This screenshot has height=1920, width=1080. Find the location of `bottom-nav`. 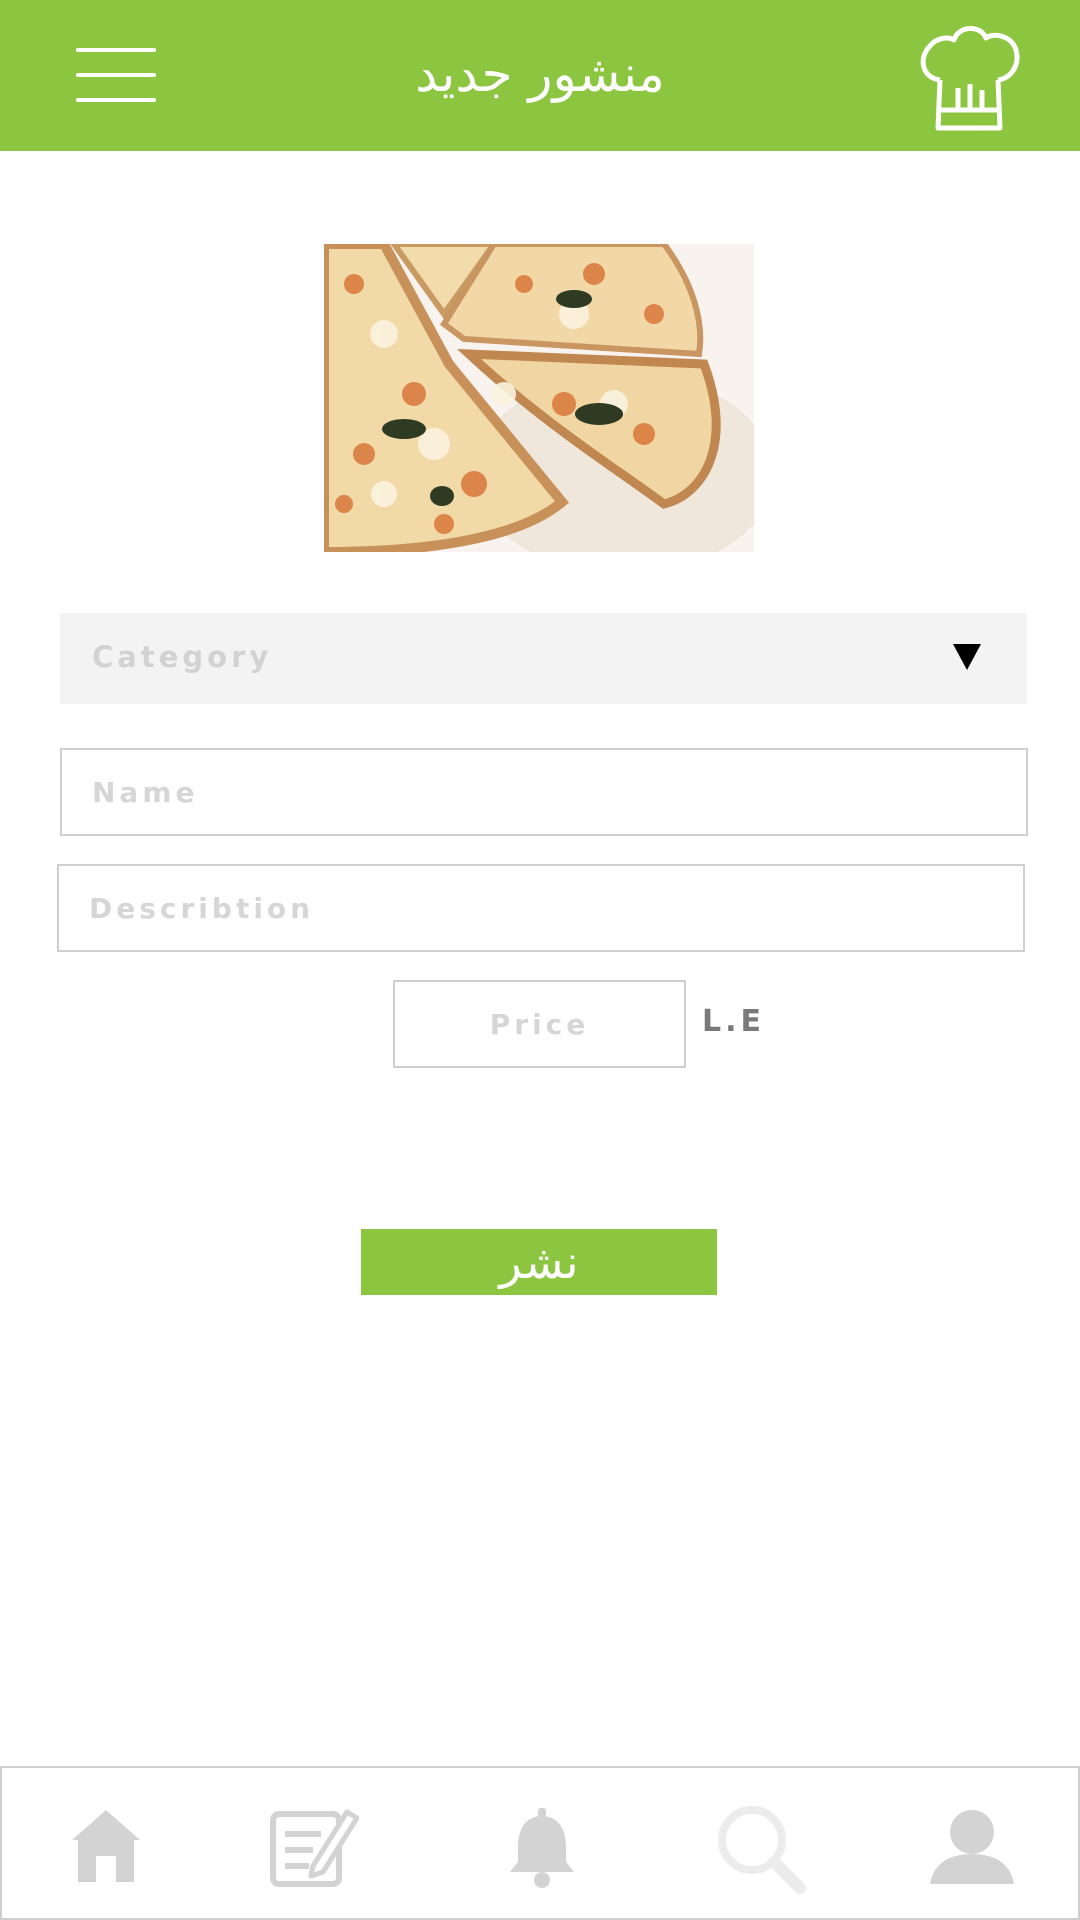

bottom-nav is located at coordinates (540, 1843).